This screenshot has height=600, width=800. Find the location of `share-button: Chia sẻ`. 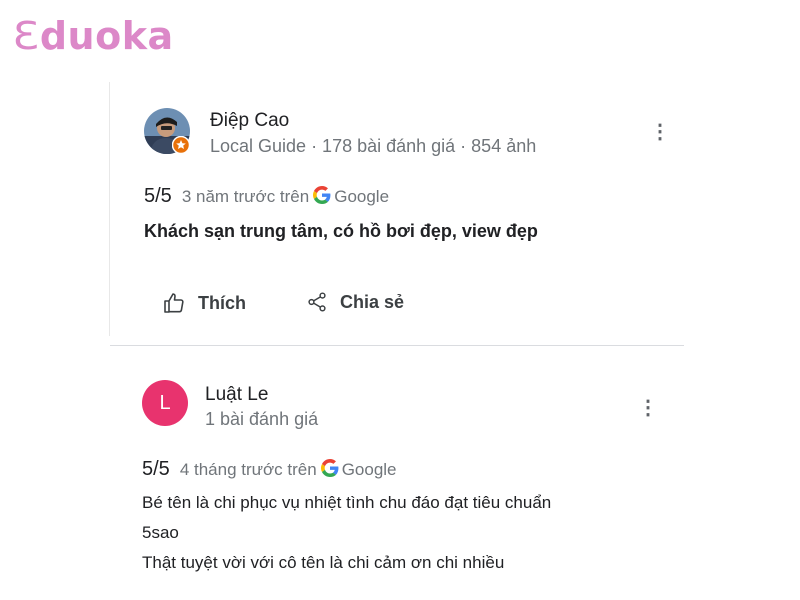

share-button: Chia sẻ is located at coordinates (355, 302).